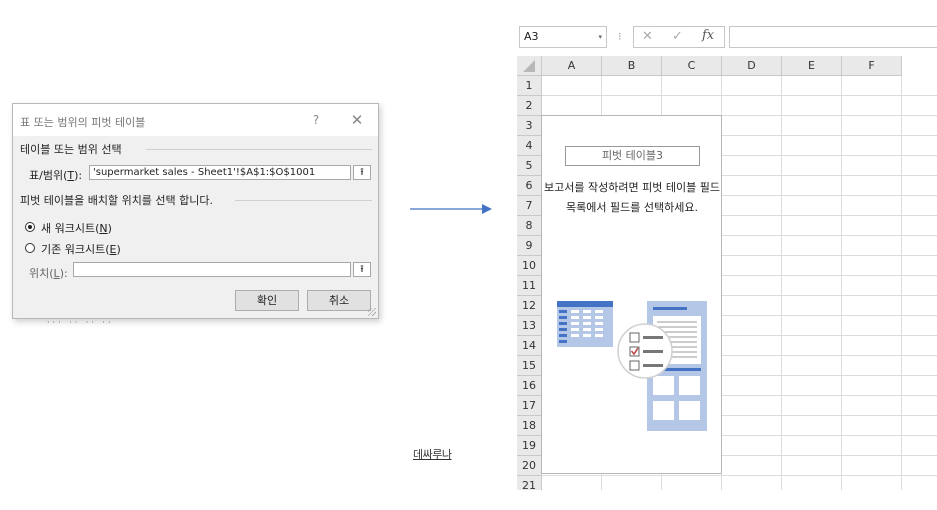 The width and height of the screenshot is (937, 510). I want to click on column-header-c: C, so click(692, 66).